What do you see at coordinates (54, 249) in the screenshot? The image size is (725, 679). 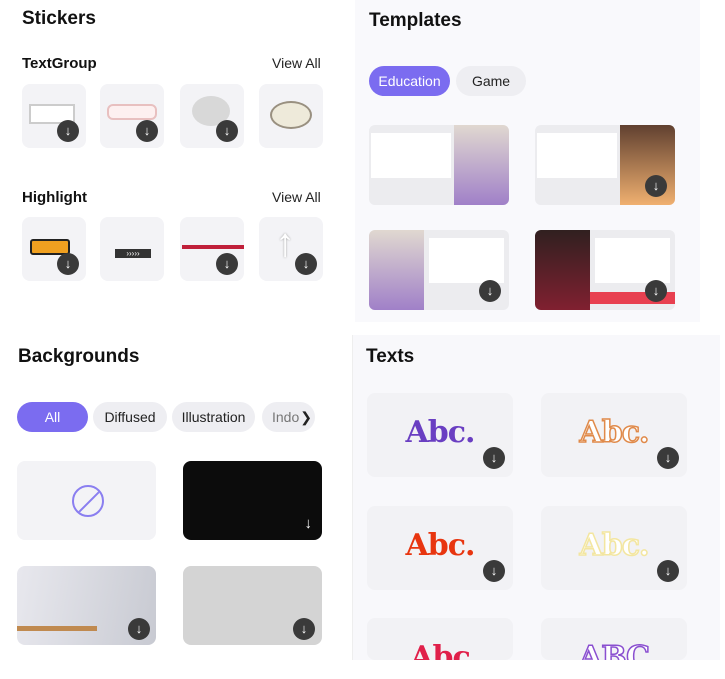 I see `sticker-orange-arrow: ↓` at bounding box center [54, 249].